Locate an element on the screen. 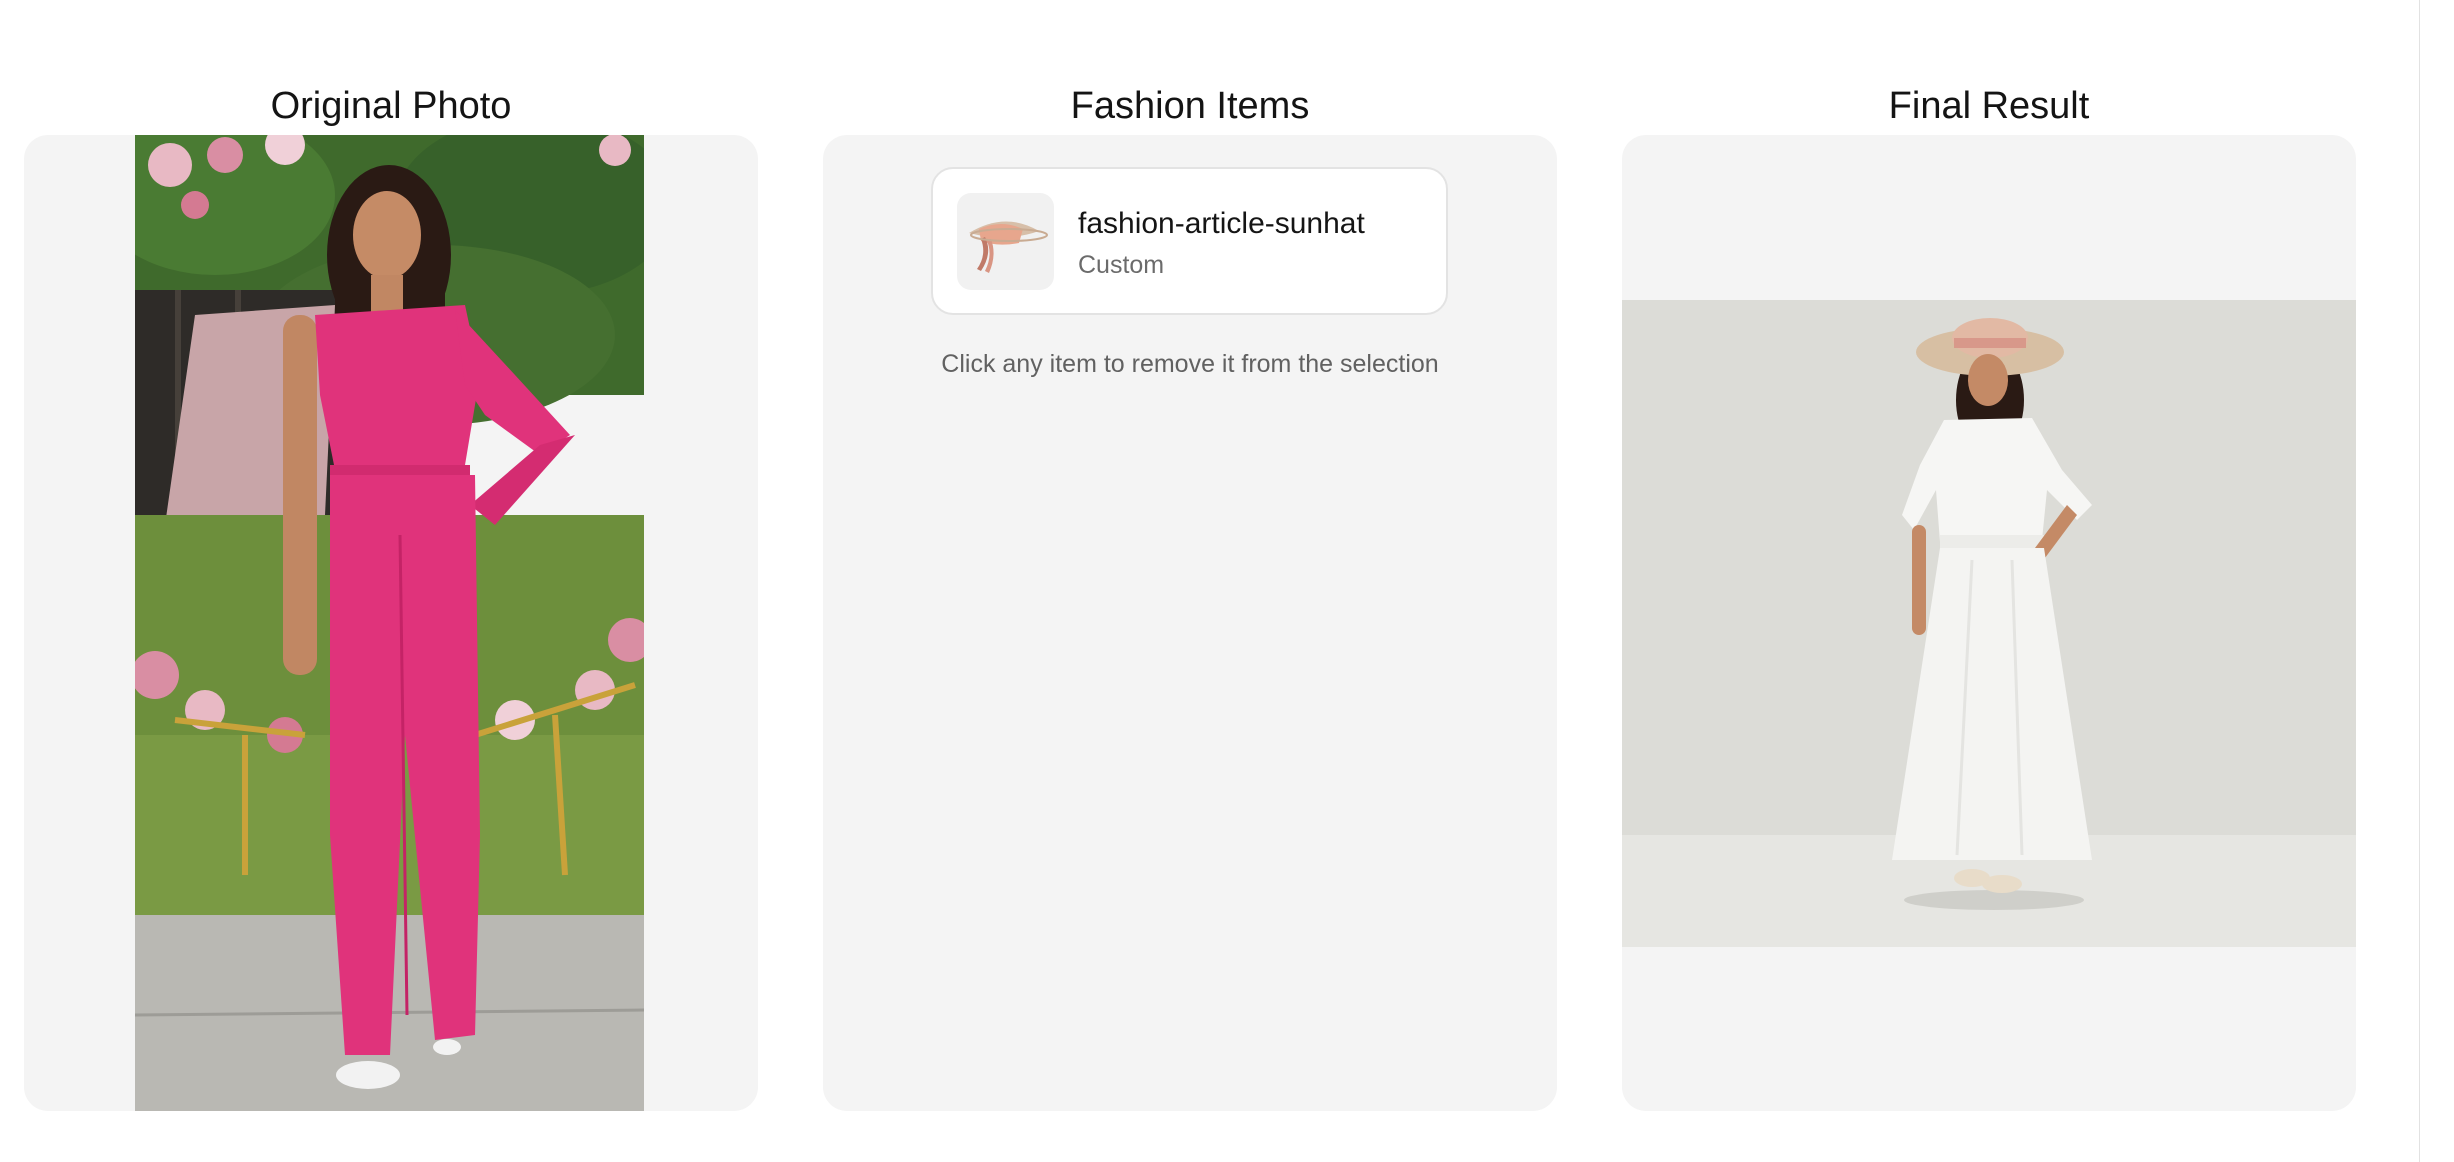 Image resolution: width=2454 pixels, height=1162 pixels. final-result-title: Final Result is located at coordinates (1989, 105).